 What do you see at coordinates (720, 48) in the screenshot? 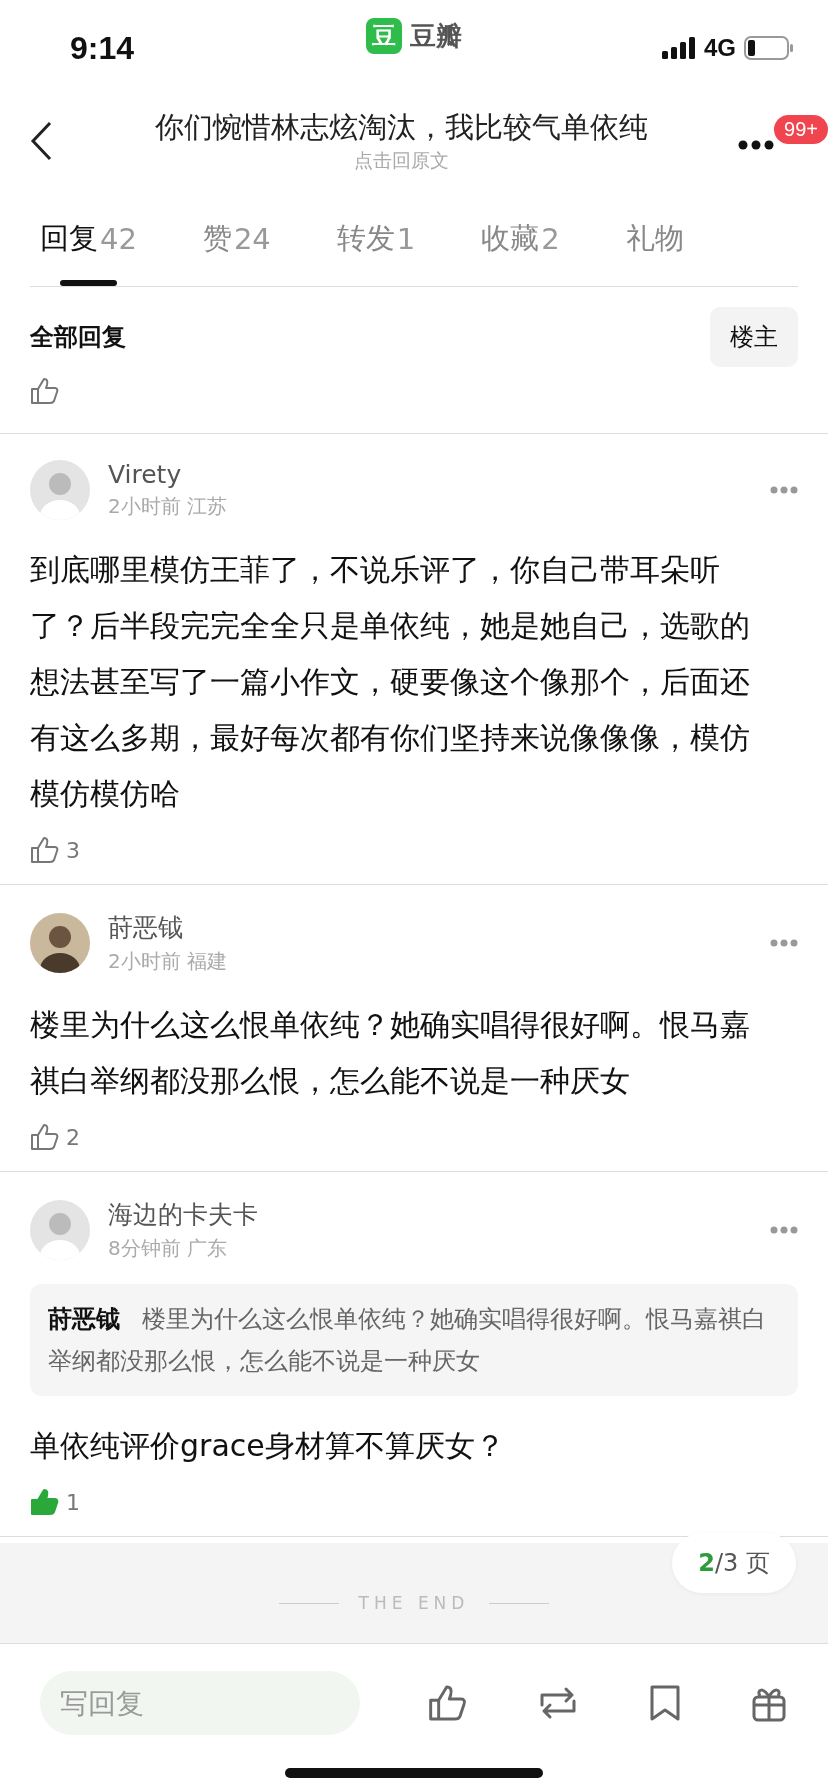
I see `network-label: 4G` at bounding box center [720, 48].